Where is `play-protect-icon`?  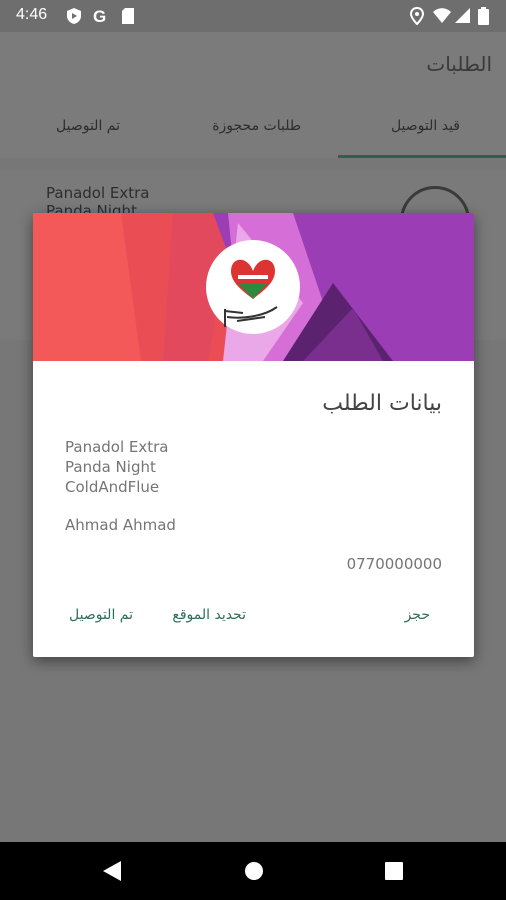
play-protect-icon is located at coordinates (74, 16).